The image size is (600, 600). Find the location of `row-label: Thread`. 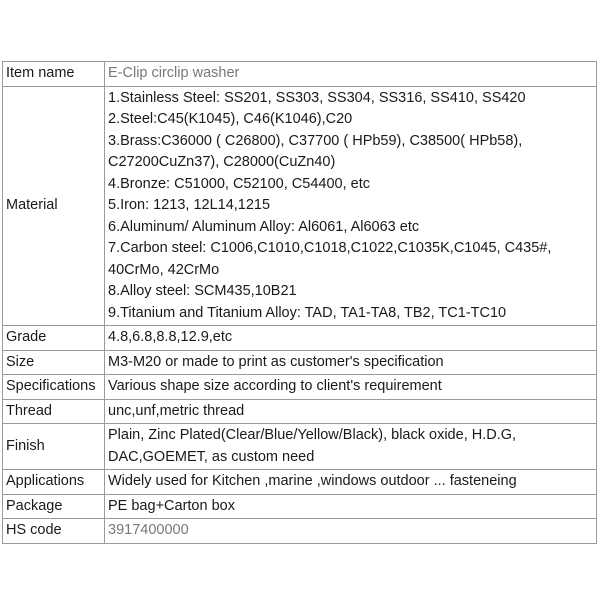

row-label: Thread is located at coordinates (53, 411).